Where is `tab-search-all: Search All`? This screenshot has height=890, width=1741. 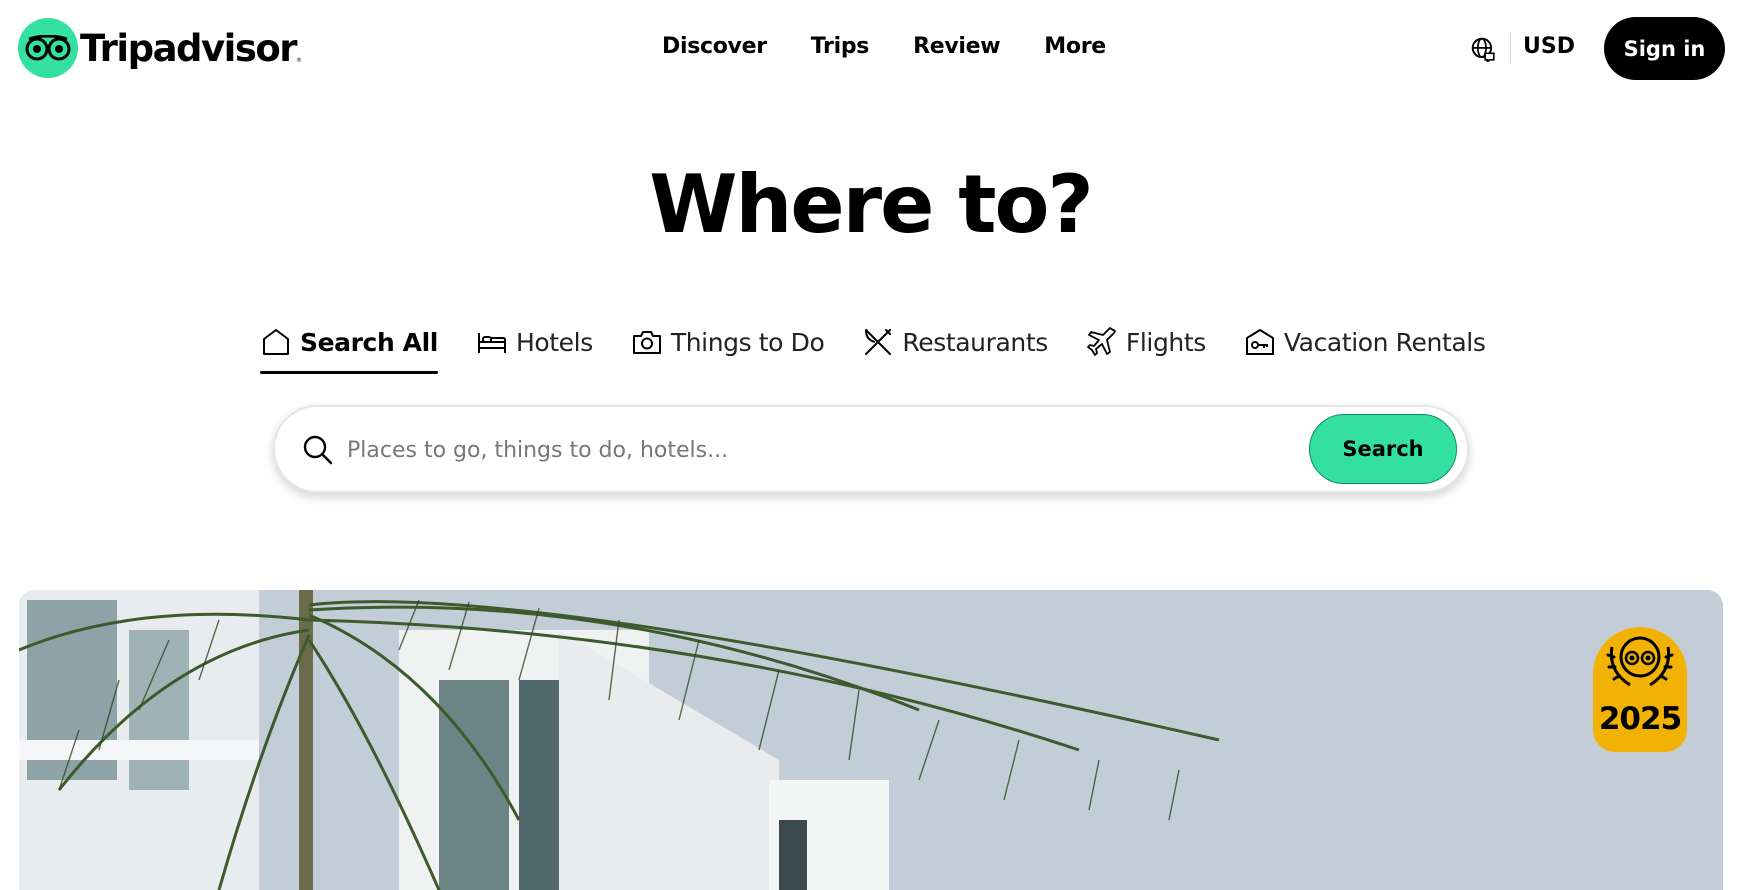 tab-search-all: Search All is located at coordinates (349, 348).